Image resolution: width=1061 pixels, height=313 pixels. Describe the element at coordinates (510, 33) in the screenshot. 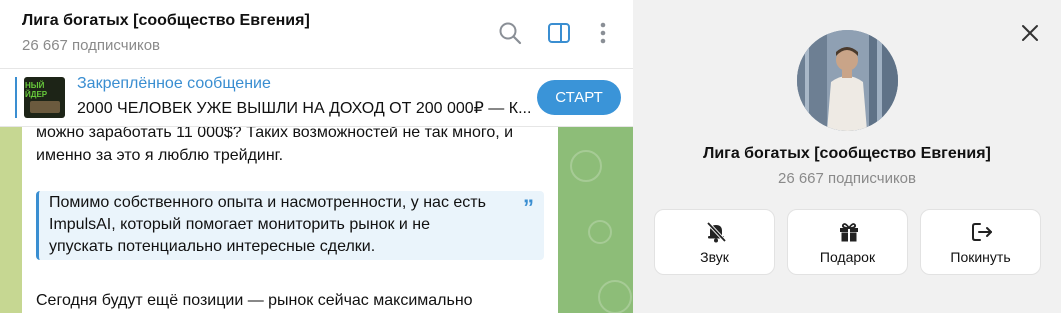

I see `search-icon` at that location.